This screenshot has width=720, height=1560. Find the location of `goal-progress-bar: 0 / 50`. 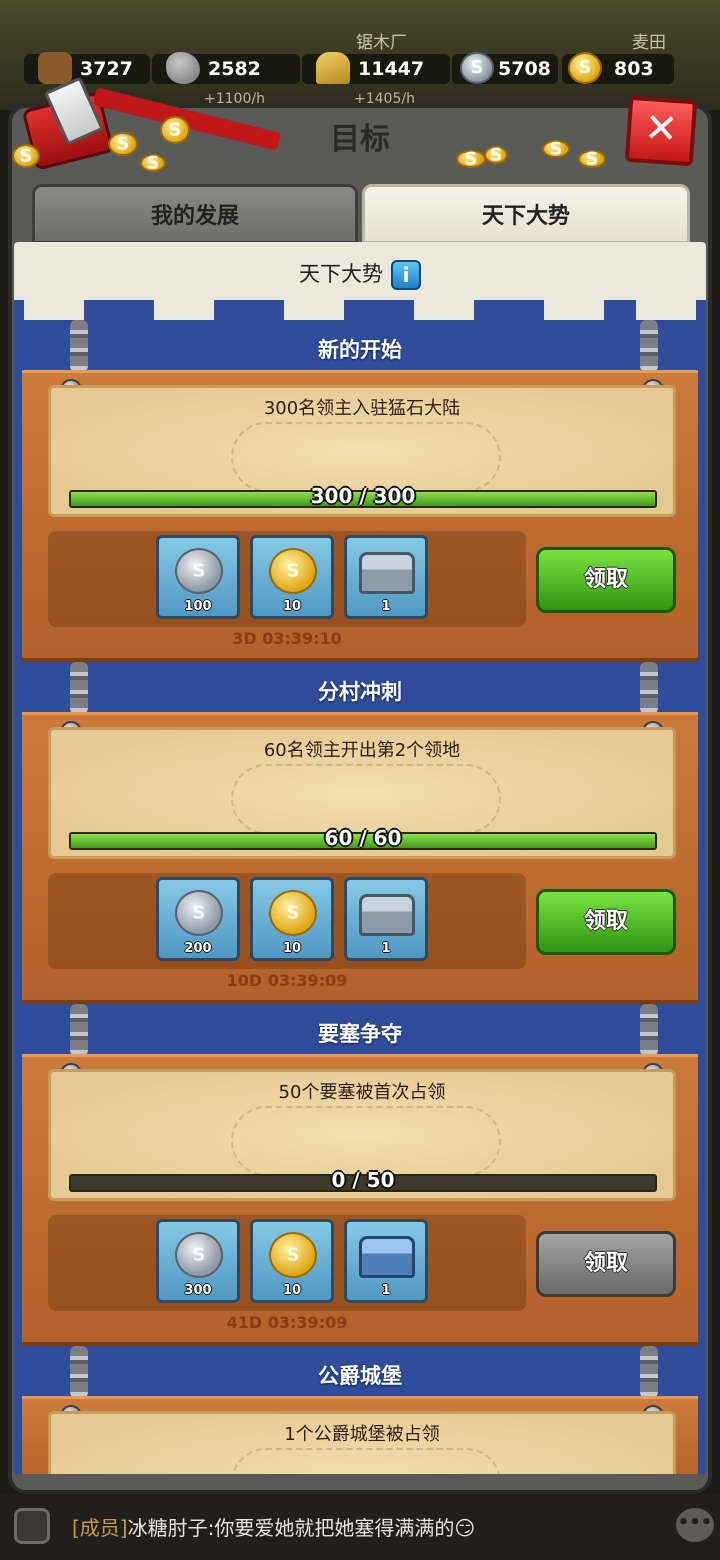

goal-progress-bar: 0 / 50 is located at coordinates (363, 1180).